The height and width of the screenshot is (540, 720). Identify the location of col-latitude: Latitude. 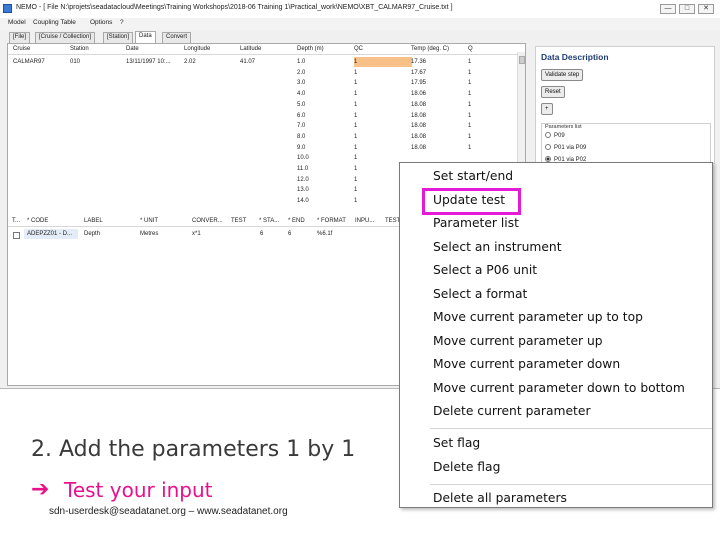
(250, 49).